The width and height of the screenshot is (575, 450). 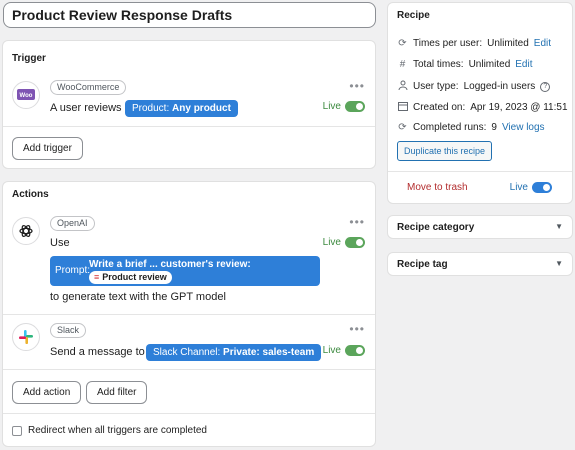 I want to click on prompt-text: Write a brief ... customer's review:, so click(x=170, y=264).